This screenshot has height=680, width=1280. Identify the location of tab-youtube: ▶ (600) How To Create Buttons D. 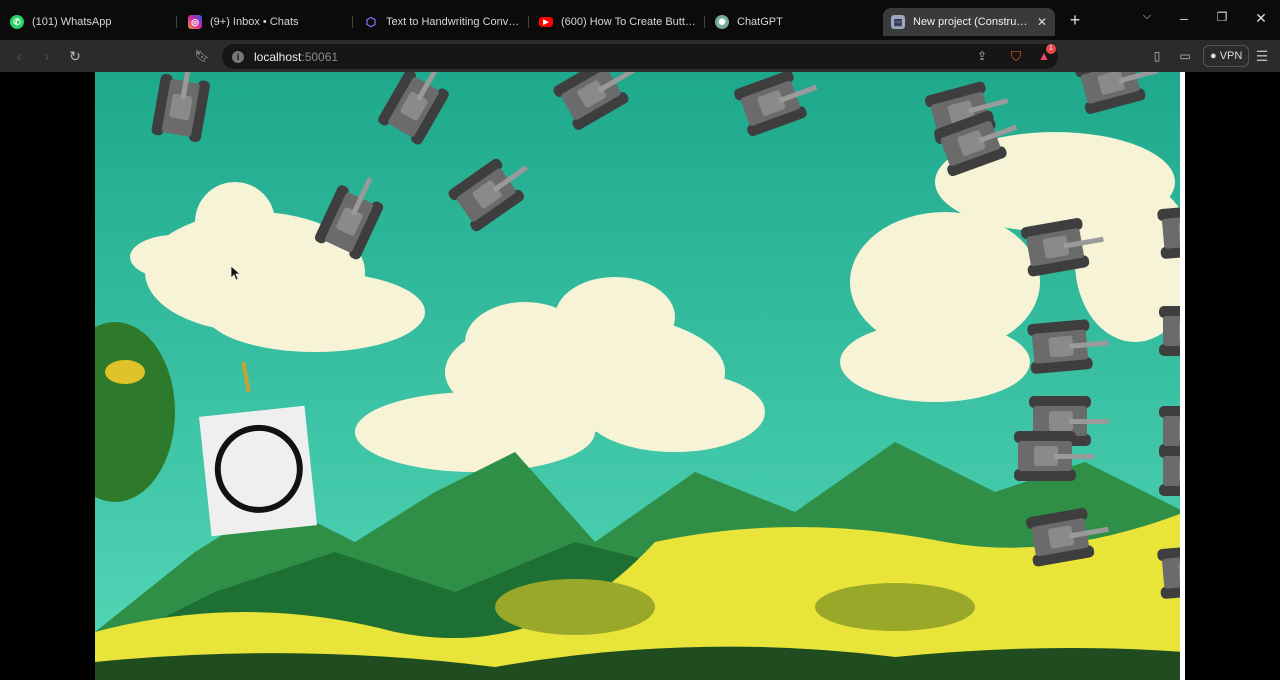
(618, 22).